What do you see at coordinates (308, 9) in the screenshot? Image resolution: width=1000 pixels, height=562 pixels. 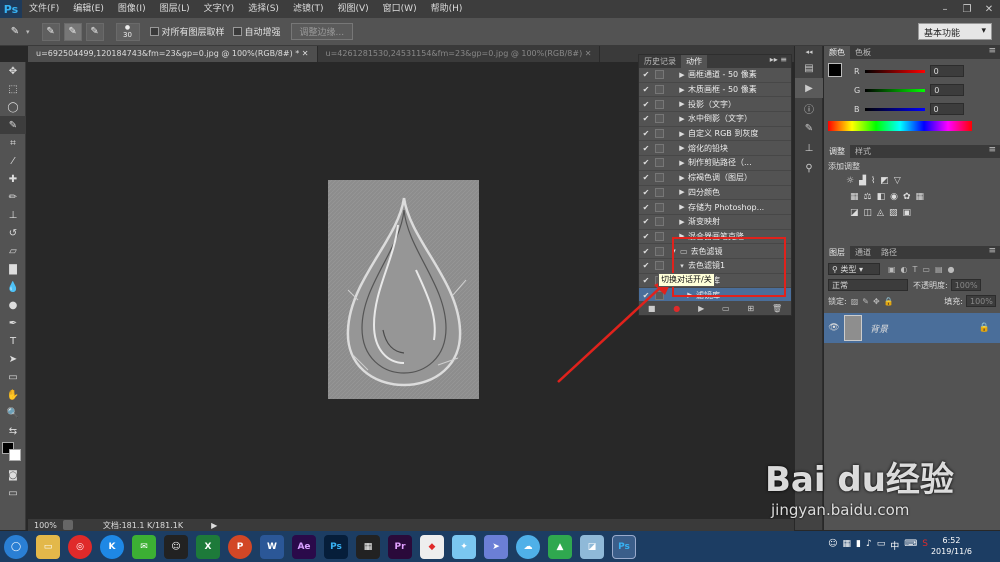 I see `menu-filter: 滤镜(T)` at bounding box center [308, 9].